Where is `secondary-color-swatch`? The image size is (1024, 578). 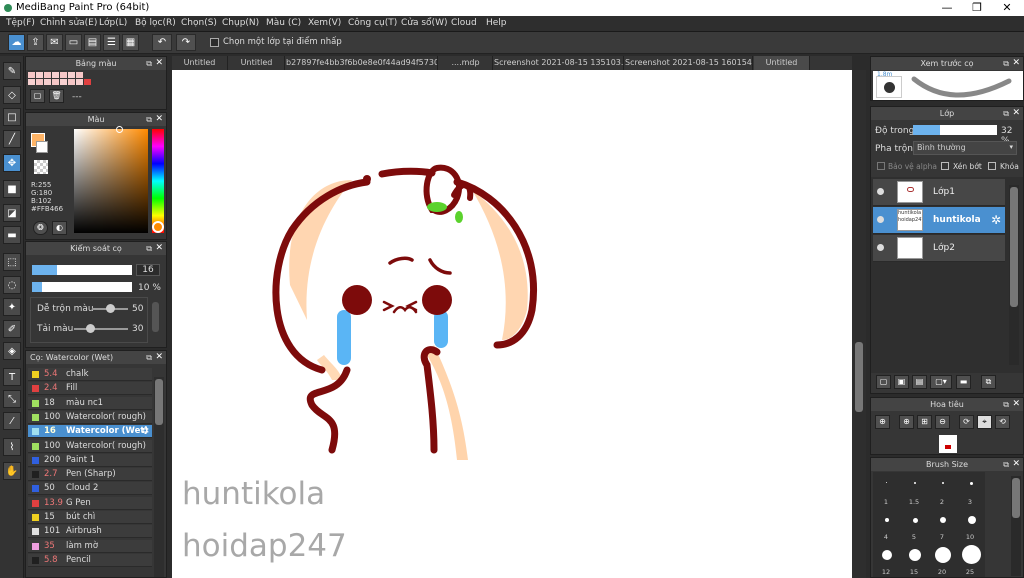 secondary-color-swatch is located at coordinates (42, 147).